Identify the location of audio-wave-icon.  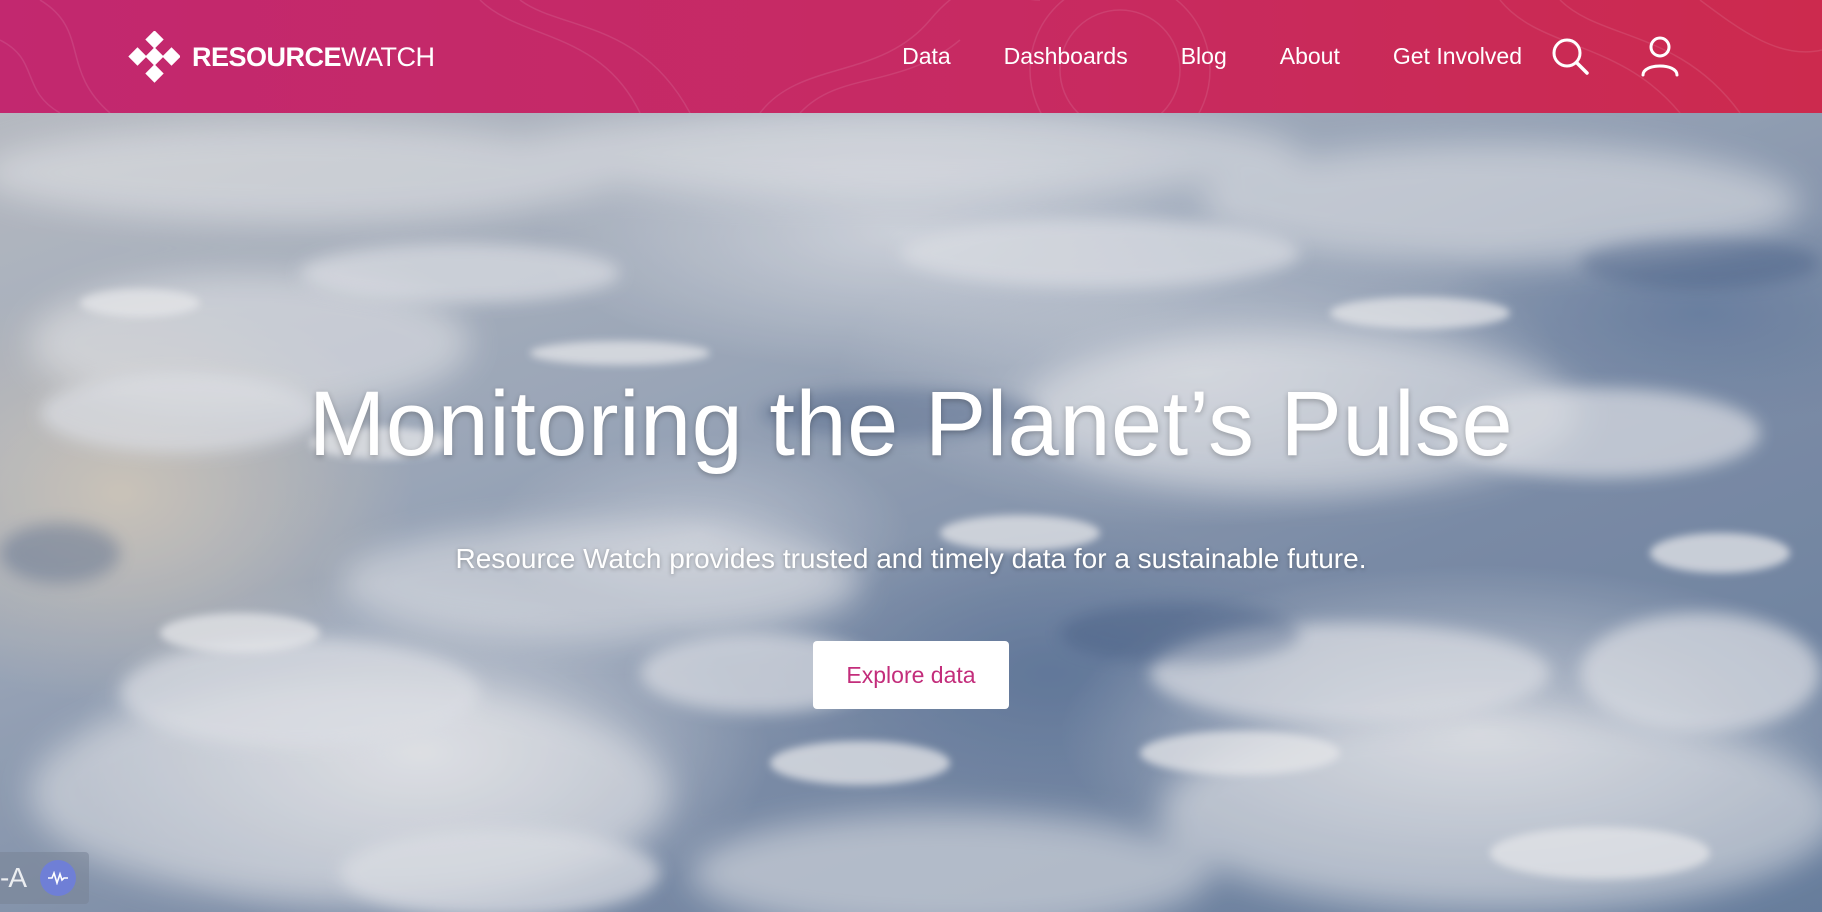
(58, 878).